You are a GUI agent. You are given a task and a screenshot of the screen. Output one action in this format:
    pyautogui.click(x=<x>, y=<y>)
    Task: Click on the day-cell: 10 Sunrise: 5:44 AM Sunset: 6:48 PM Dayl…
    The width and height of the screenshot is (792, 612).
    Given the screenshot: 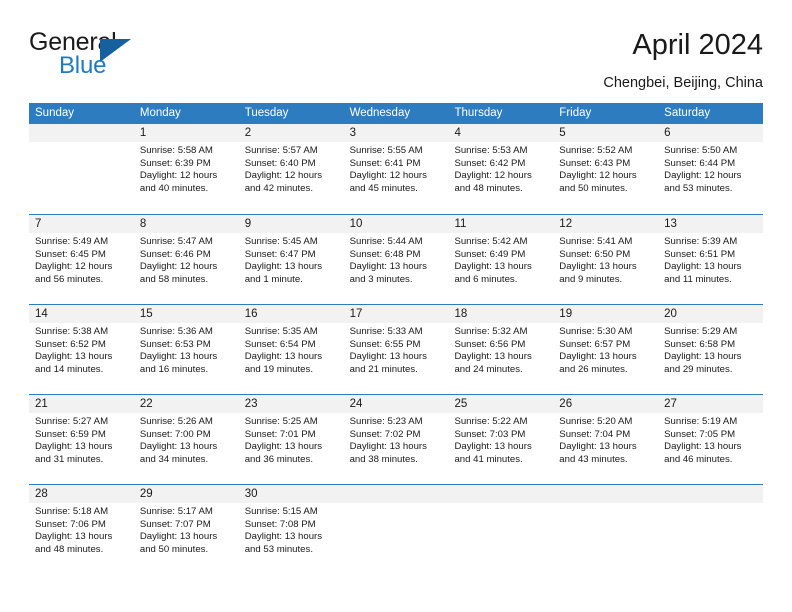 What is the action you would take?
    pyautogui.click(x=396, y=259)
    